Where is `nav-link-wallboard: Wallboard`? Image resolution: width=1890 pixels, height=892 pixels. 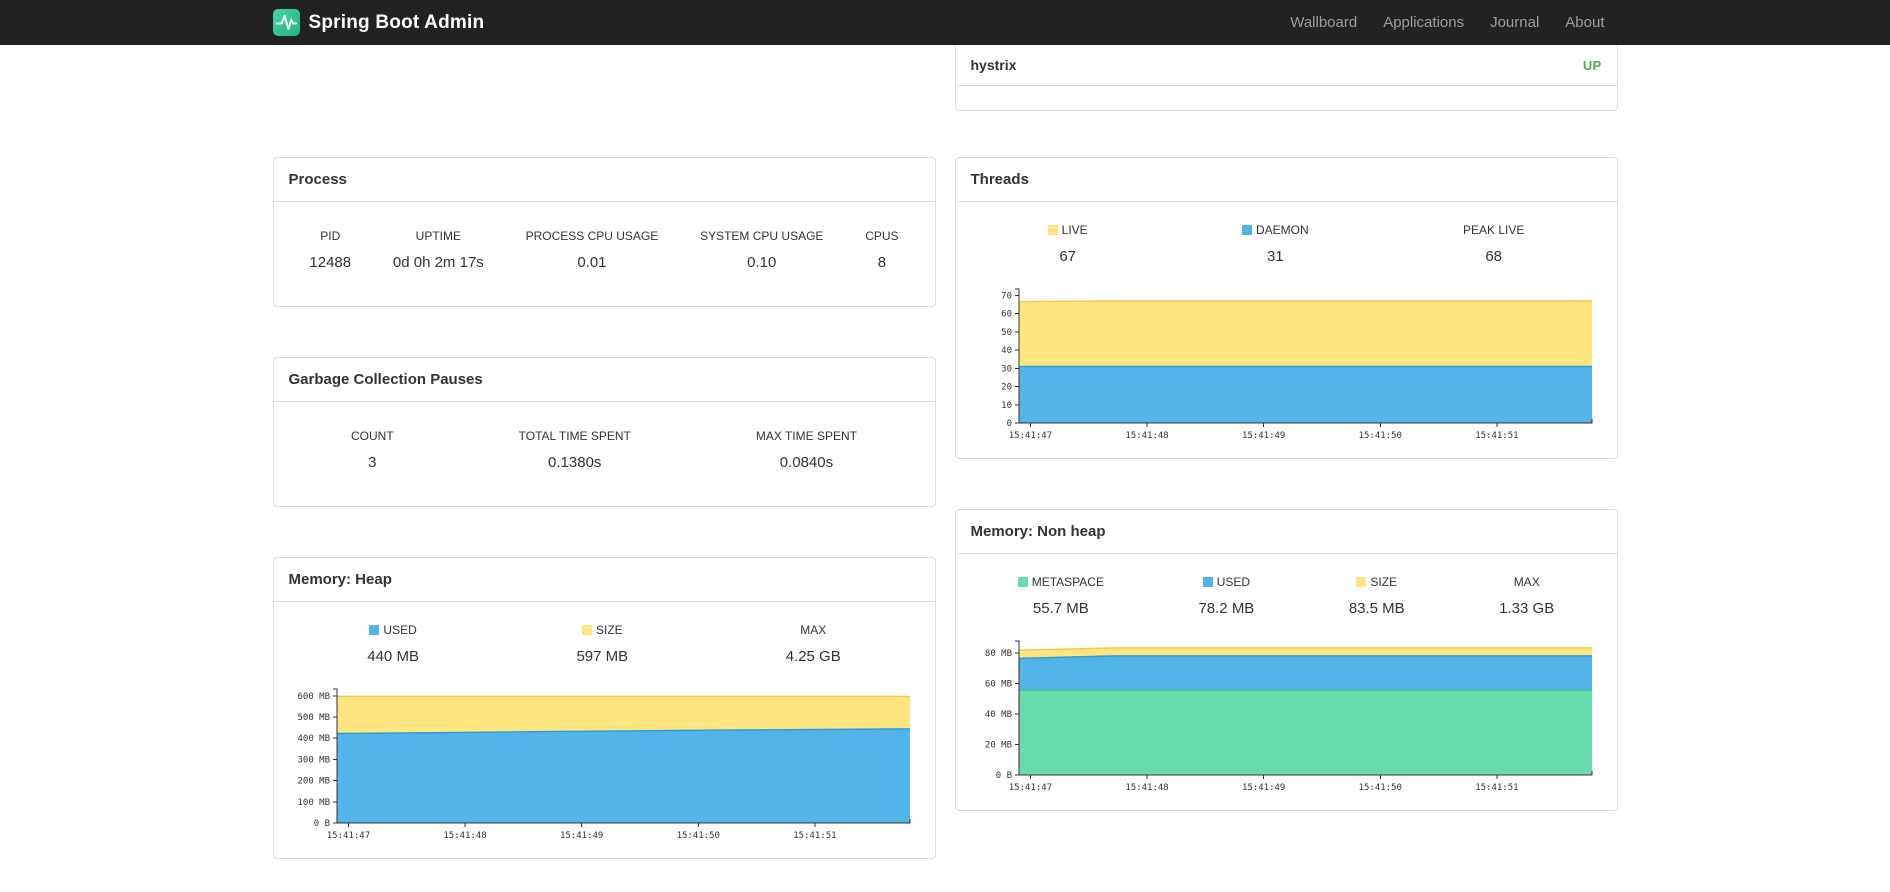 nav-link-wallboard: Wallboard is located at coordinates (1323, 22).